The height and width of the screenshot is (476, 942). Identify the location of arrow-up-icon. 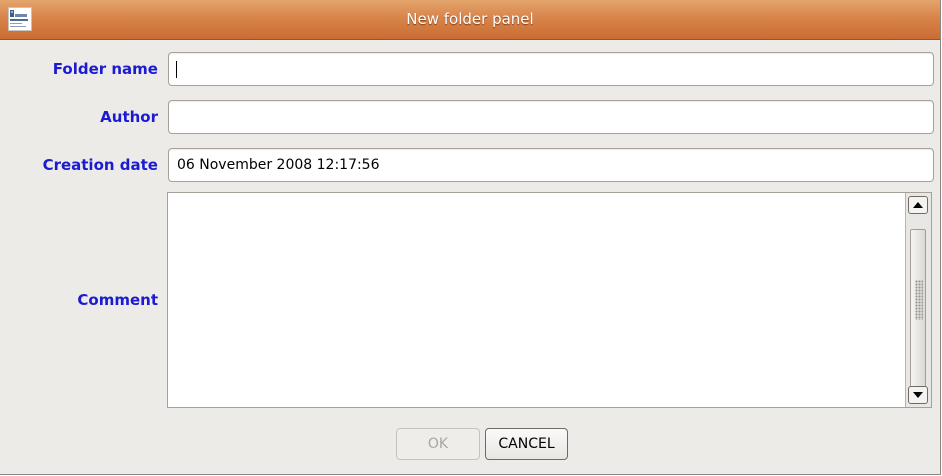
(918, 205).